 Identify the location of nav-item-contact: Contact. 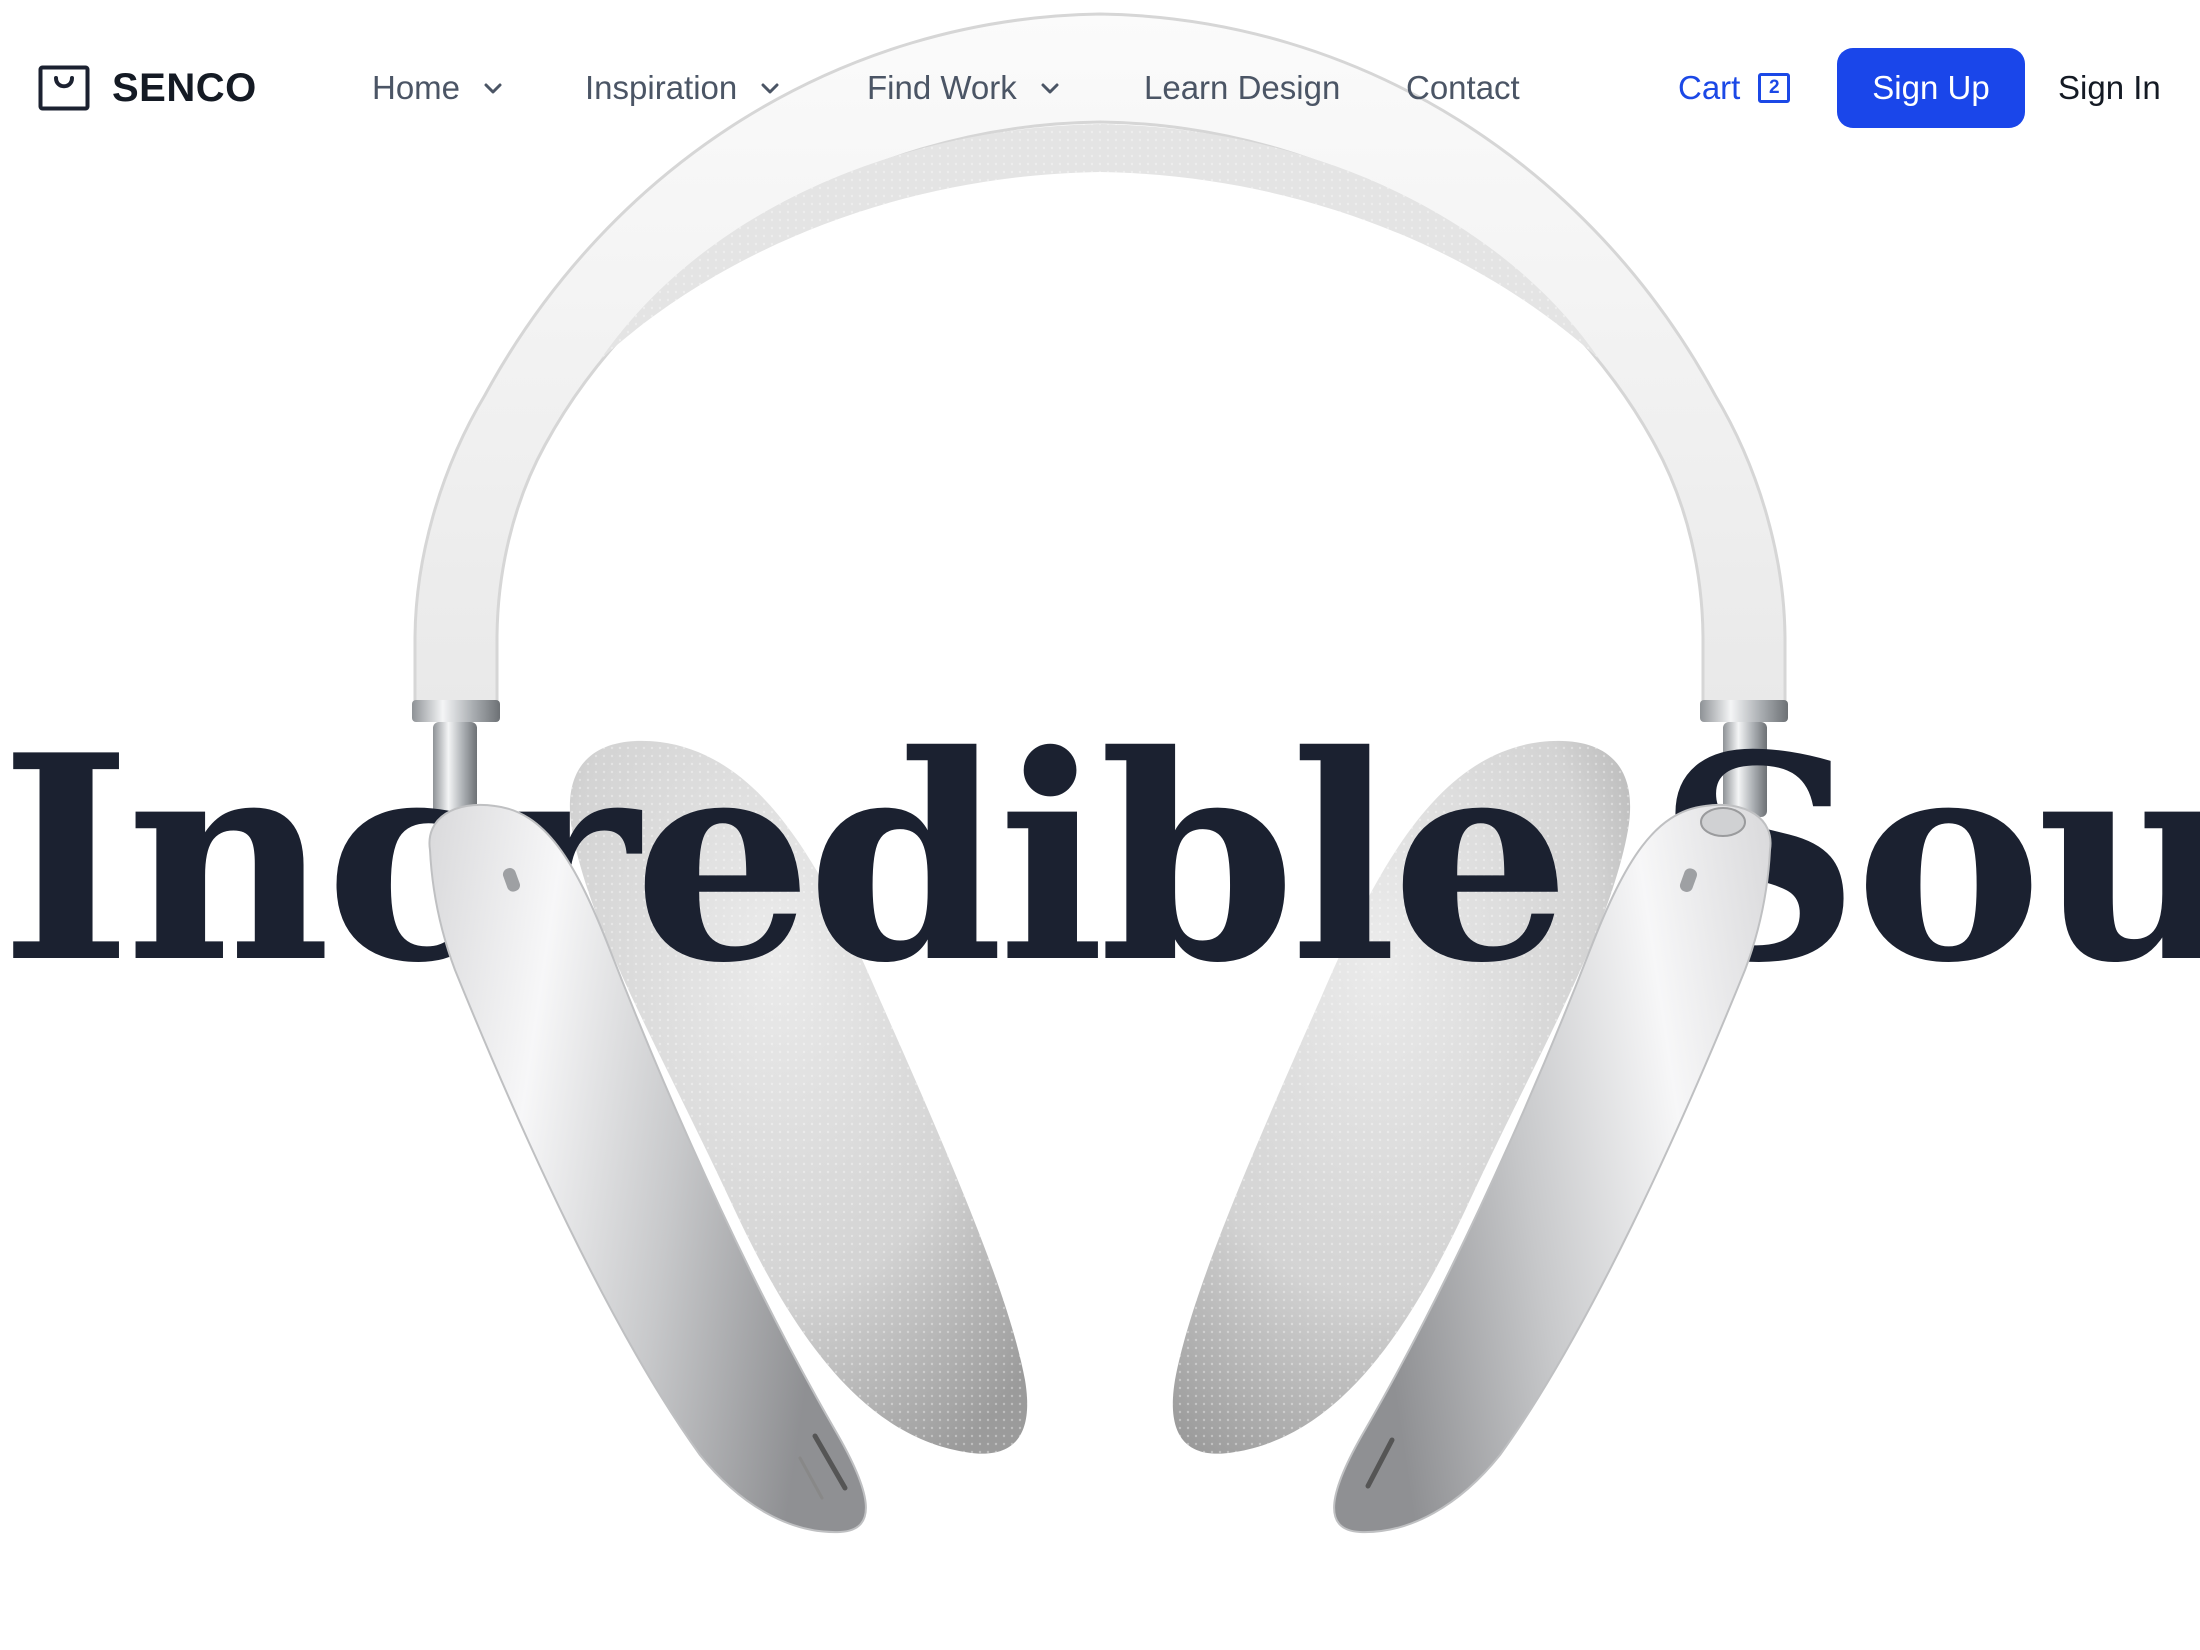
(1463, 88).